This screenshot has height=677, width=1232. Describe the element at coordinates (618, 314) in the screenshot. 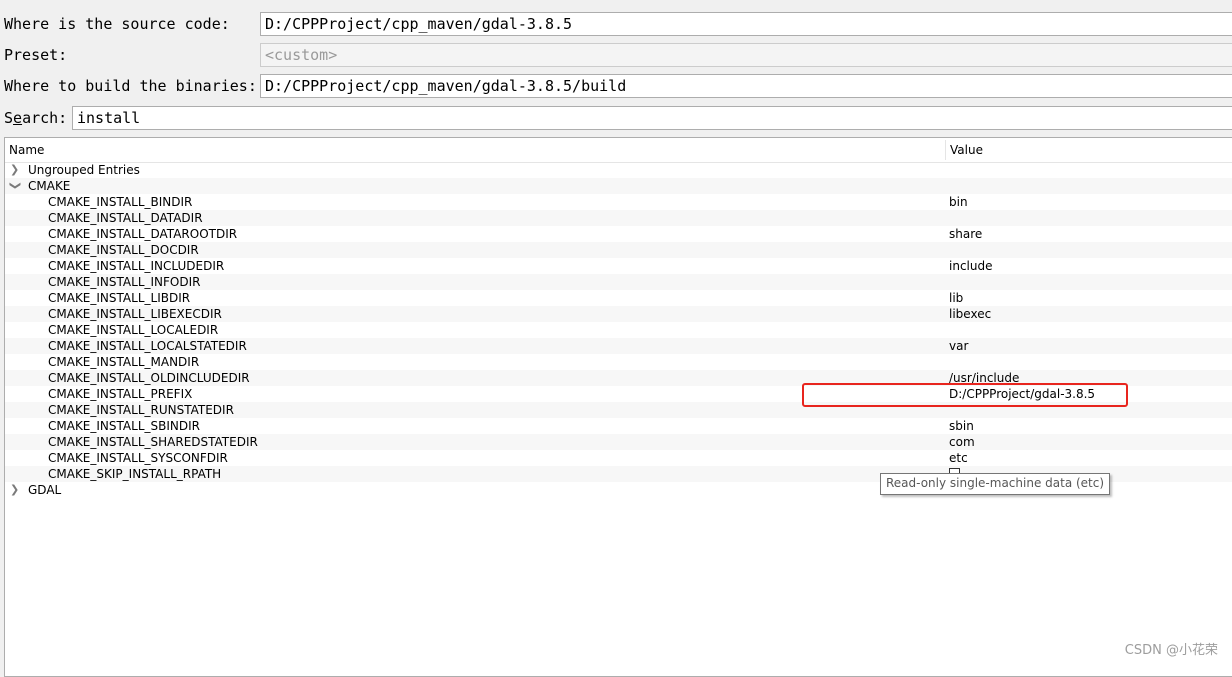

I see `table-row: CMAKE_INSTALL_LIBEXECDIR libexec` at that location.